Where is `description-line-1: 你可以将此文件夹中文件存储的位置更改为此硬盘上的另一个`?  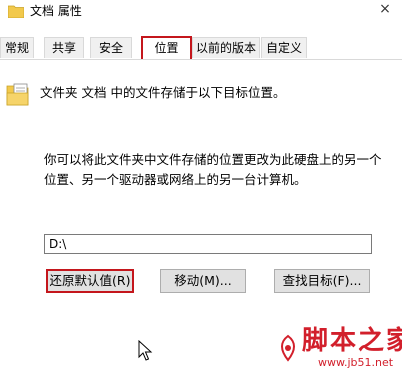
description-line-1: 你可以将此文件夹中文件存储的位置更改为此硬盘上的另一个 is located at coordinates (213, 159).